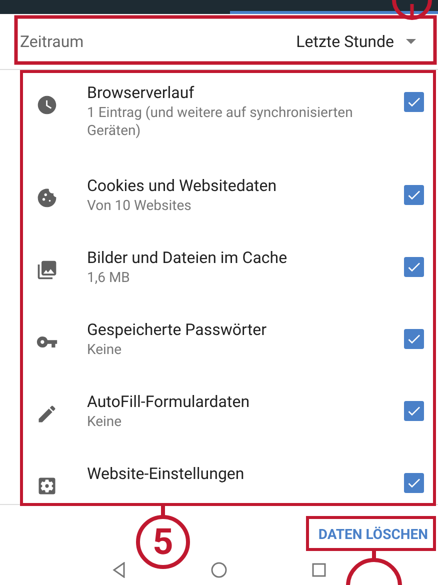  Describe the element at coordinates (319, 570) in the screenshot. I see `recents-icon` at that location.